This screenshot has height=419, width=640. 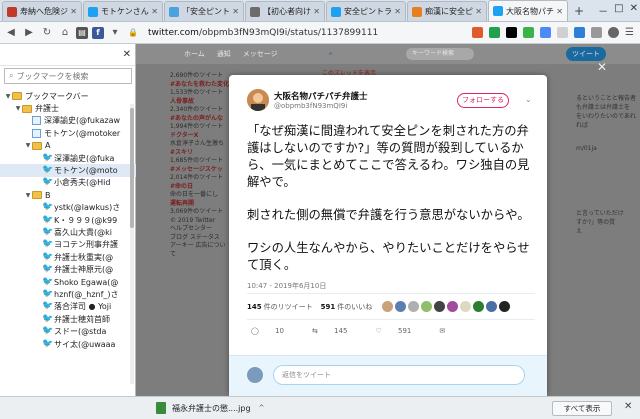 I want to click on menu-icon: ☰, so click(x=629, y=32).